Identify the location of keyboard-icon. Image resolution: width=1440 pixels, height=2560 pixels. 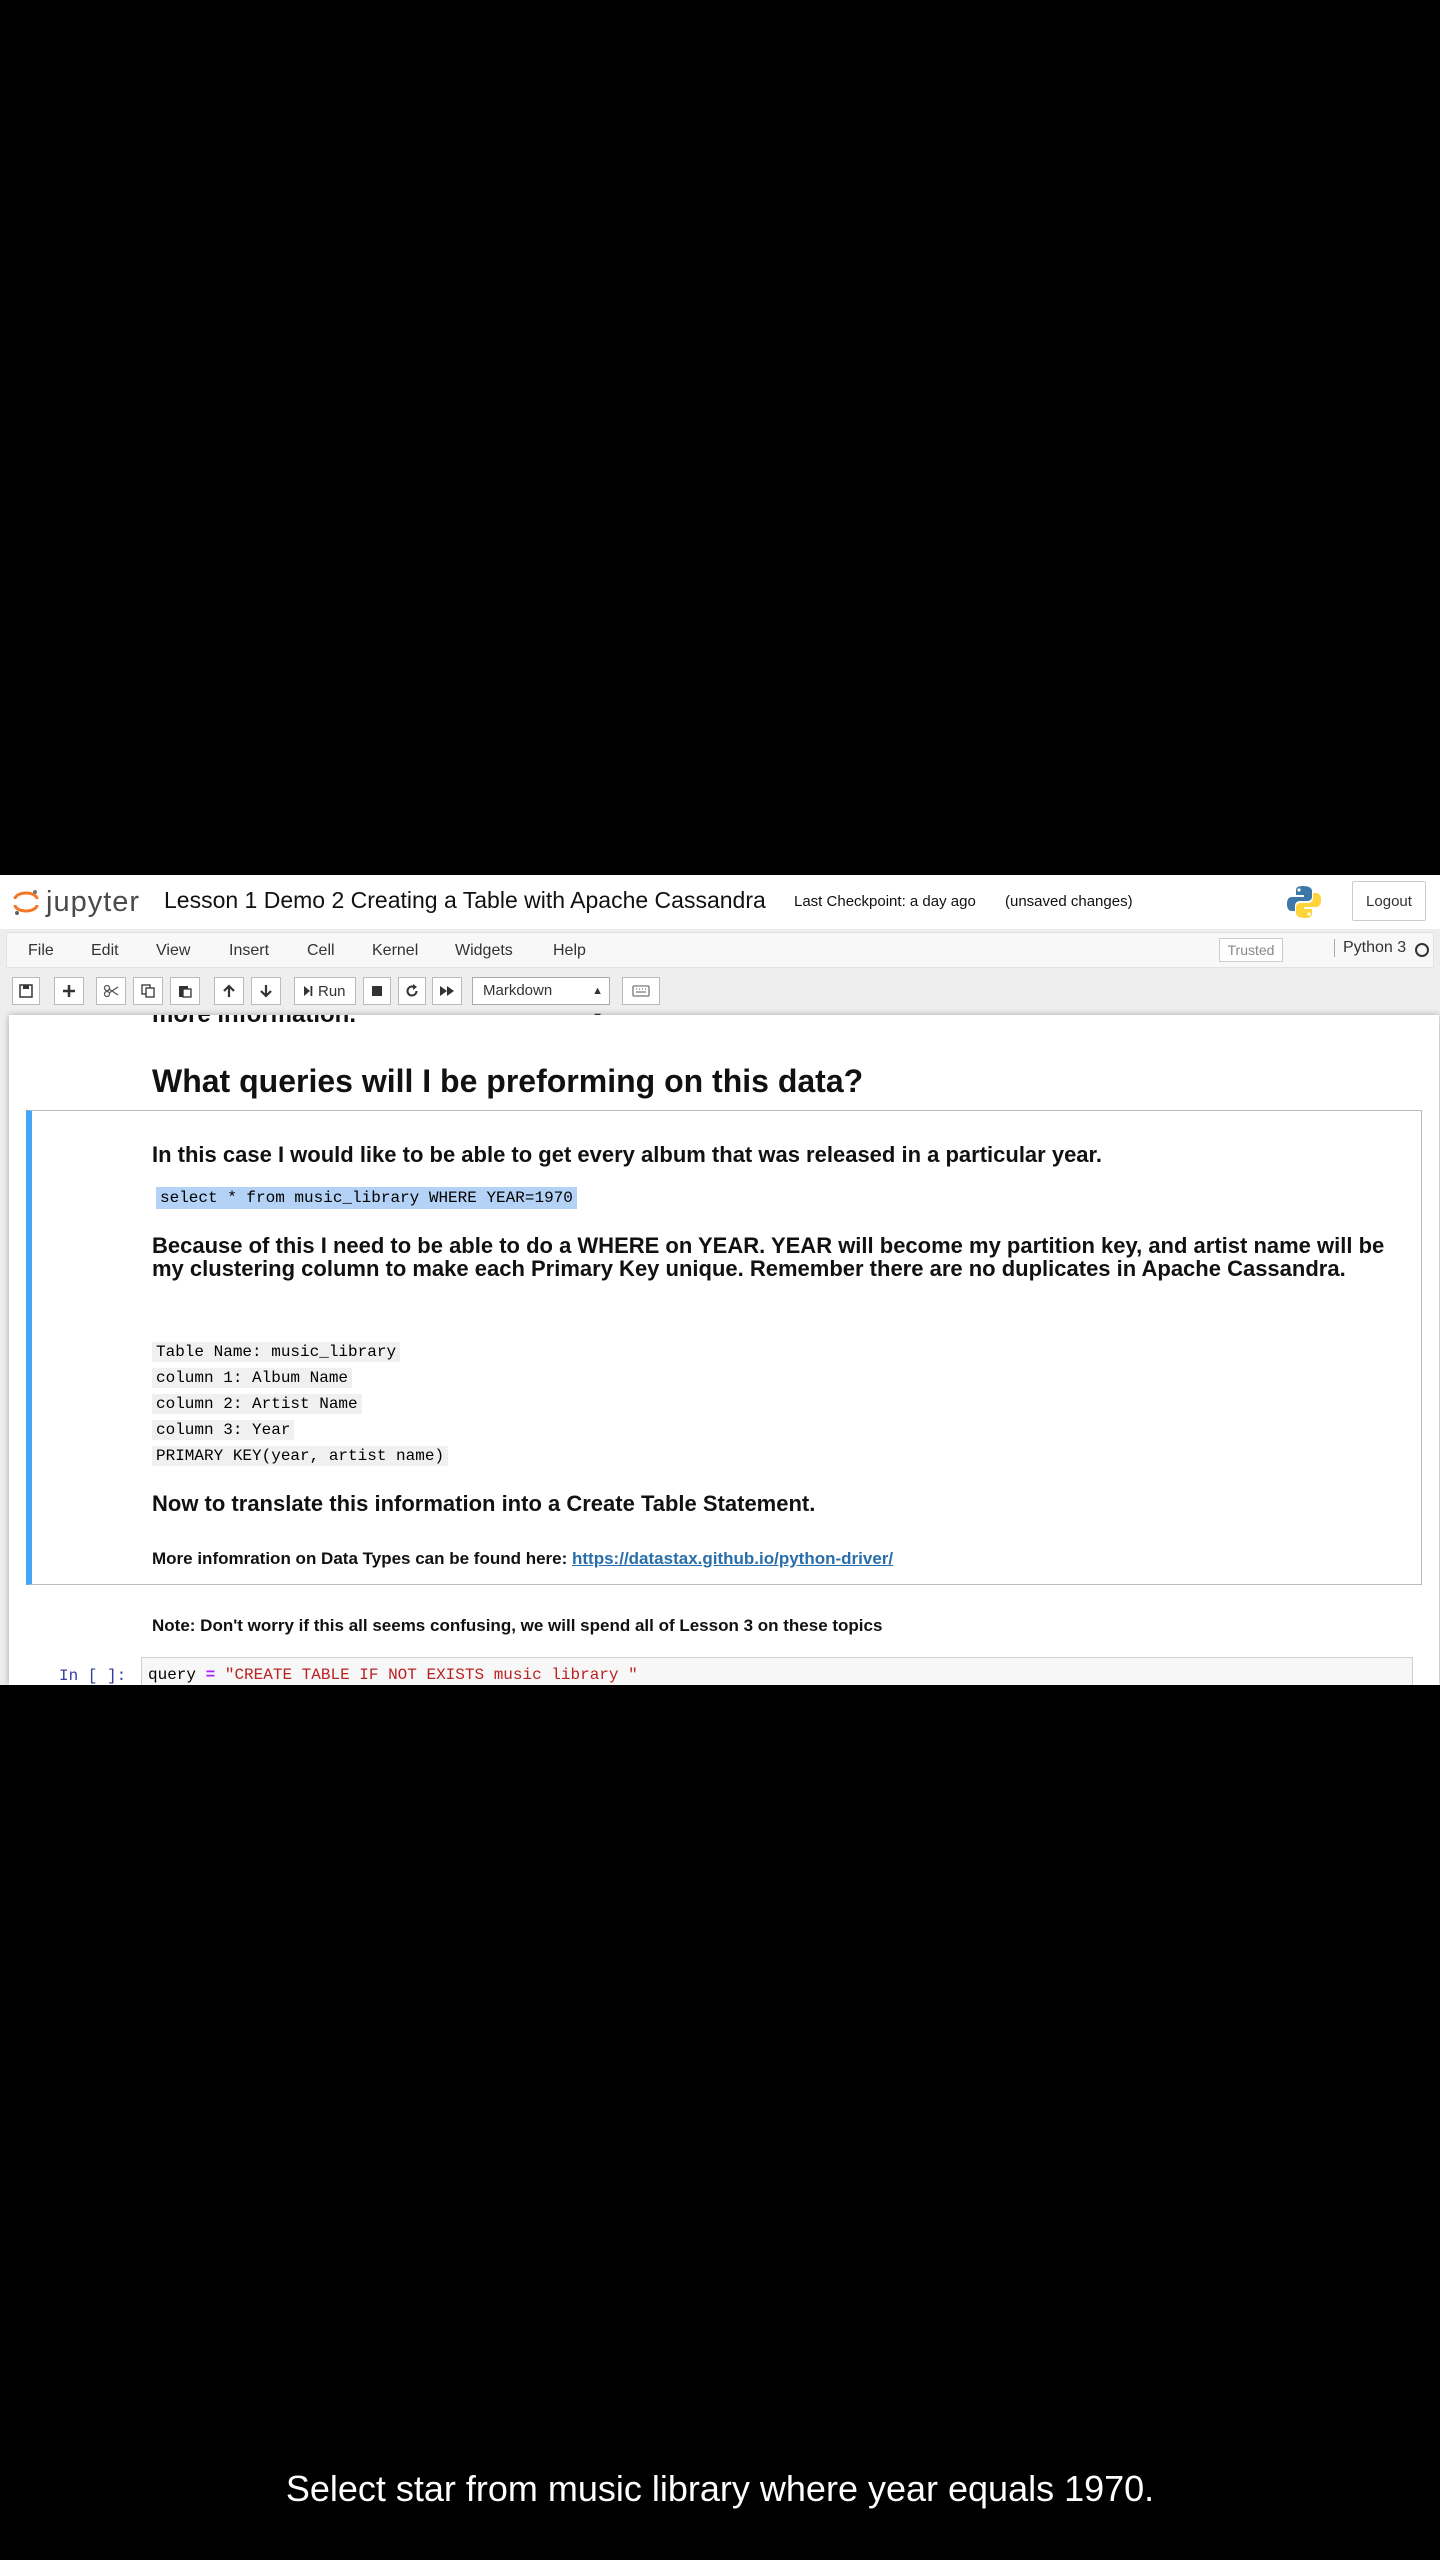
(641, 991).